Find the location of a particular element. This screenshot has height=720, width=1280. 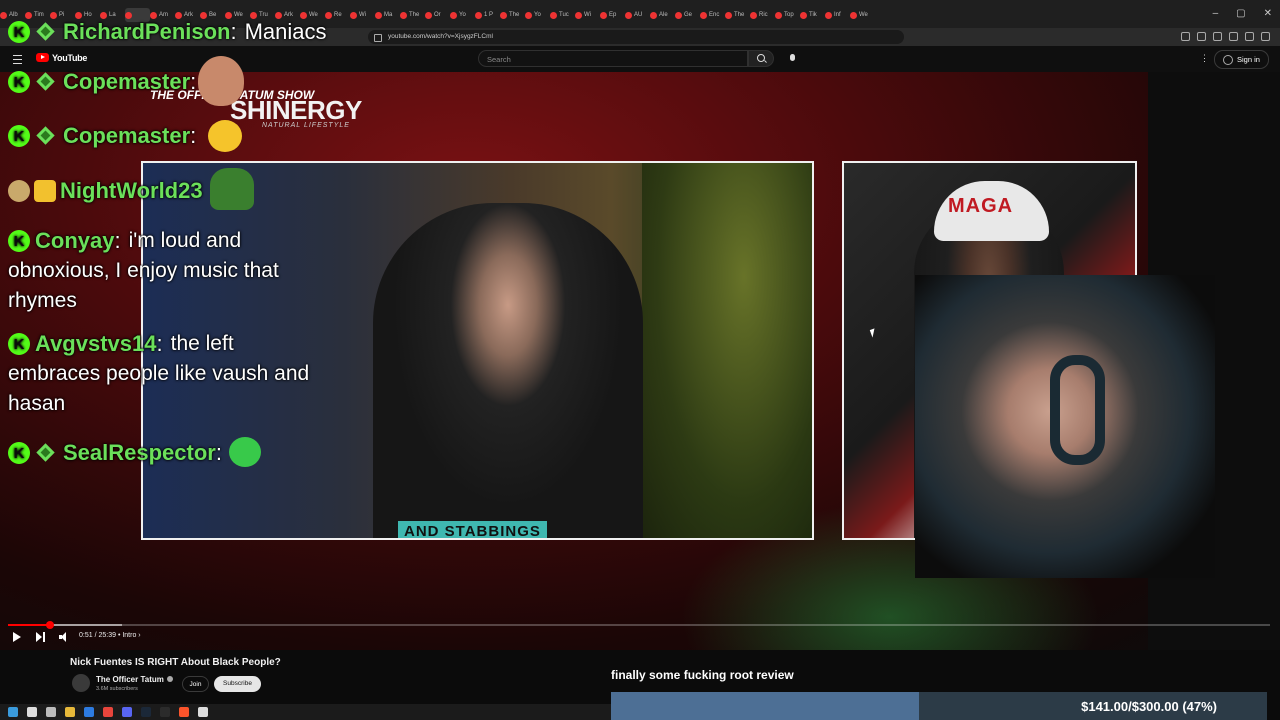

brave-icon is located at coordinates (184, 712).